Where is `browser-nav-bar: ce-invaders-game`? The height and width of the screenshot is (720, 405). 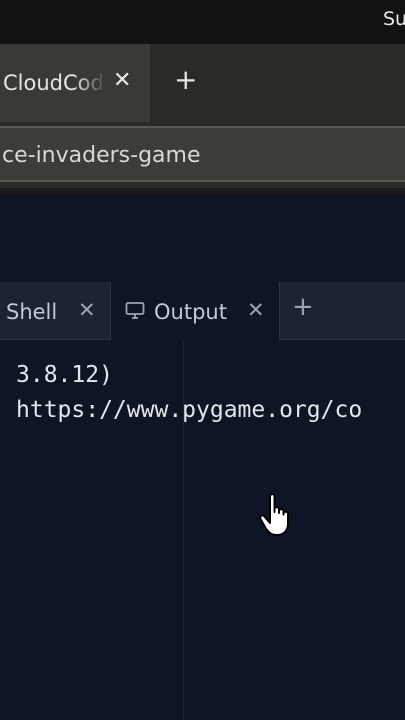
browser-nav-bar: ce-invaders-game is located at coordinates (202, 155).